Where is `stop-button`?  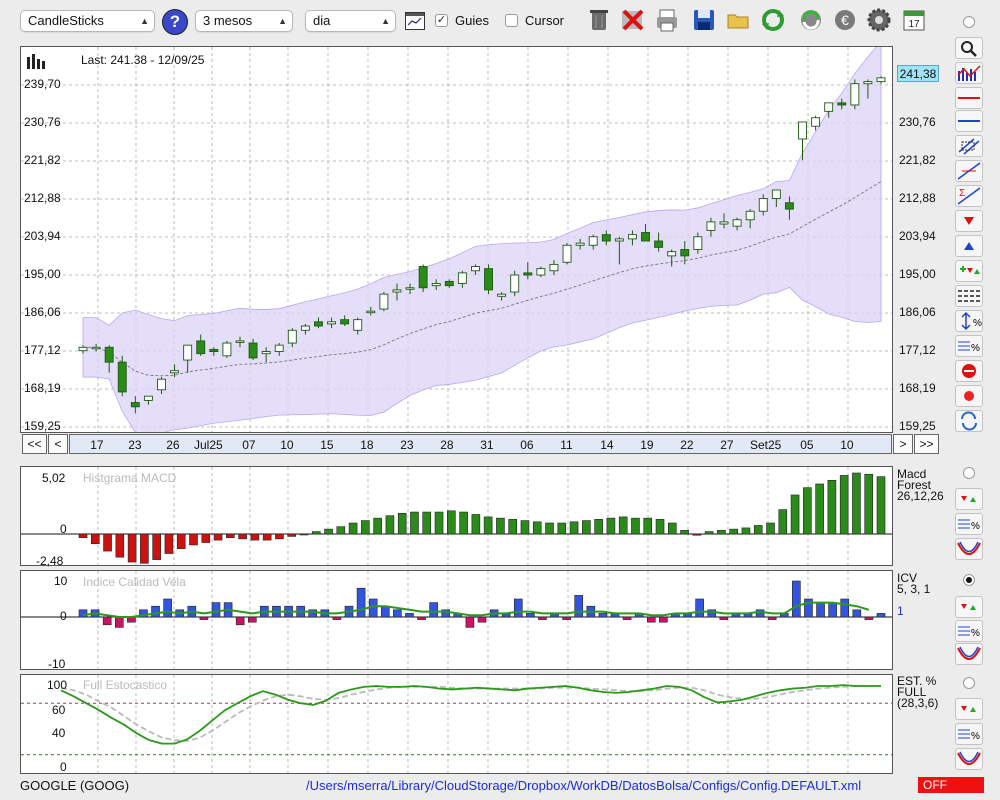 stop-button is located at coordinates (969, 371).